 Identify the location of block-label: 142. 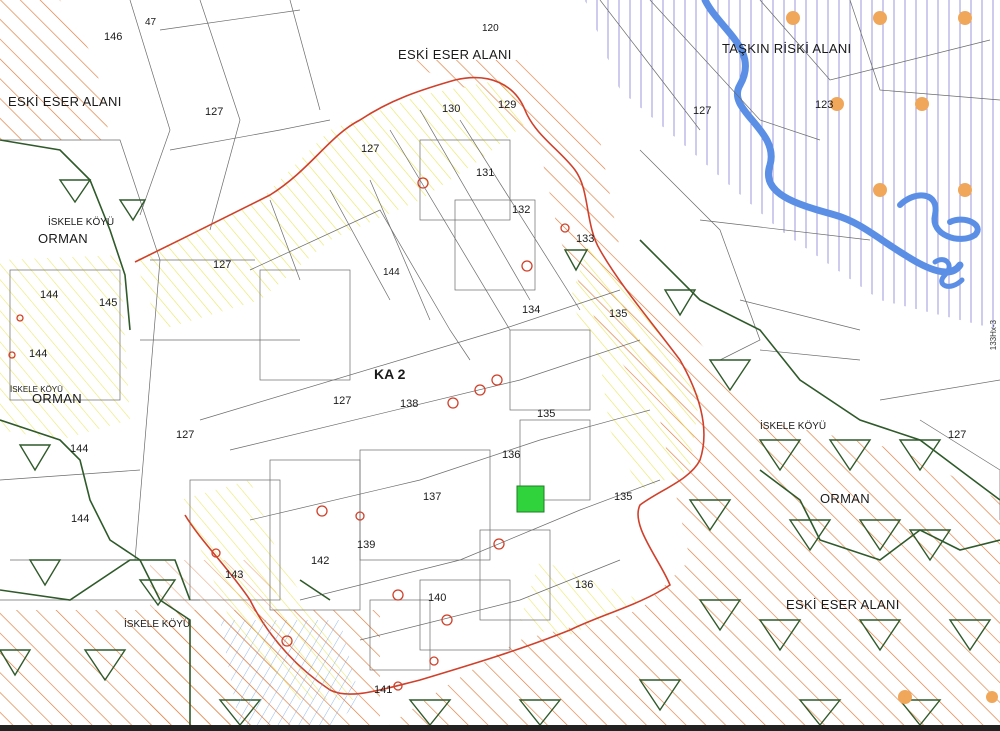
(320, 561).